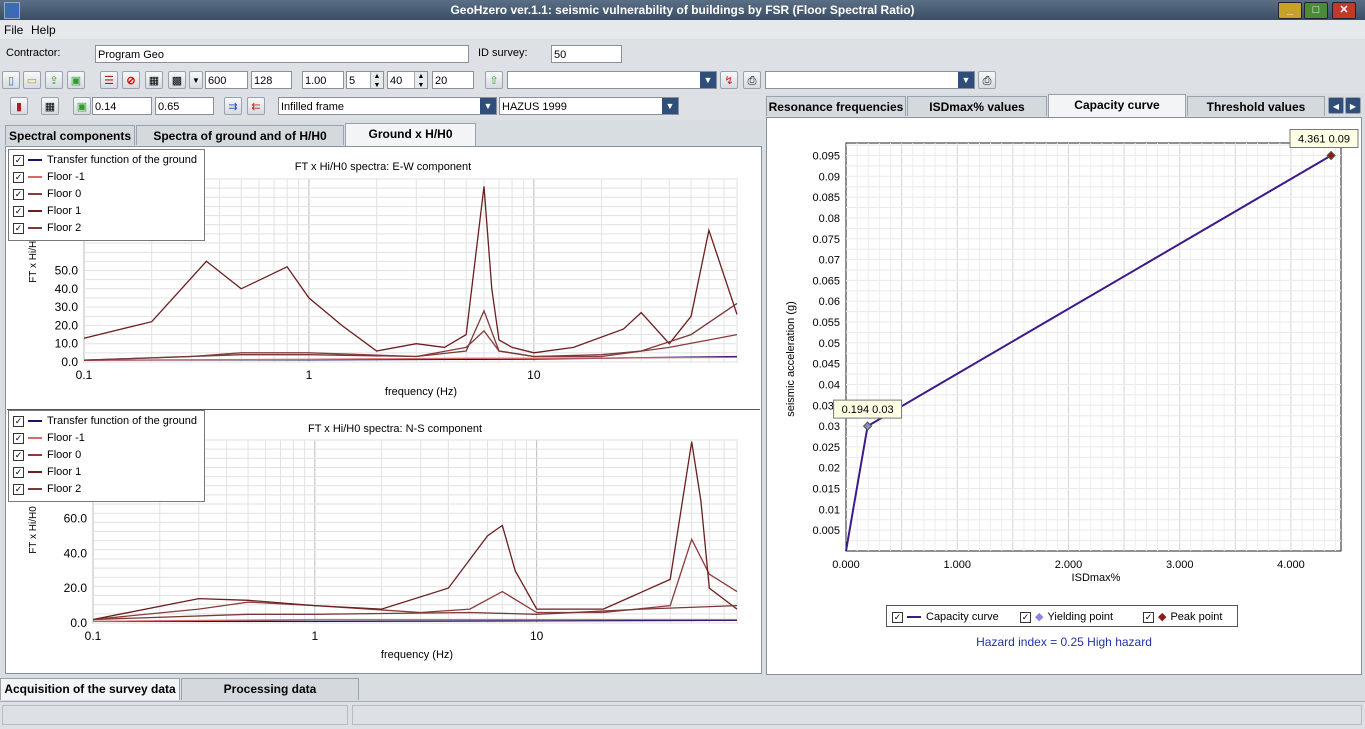 This screenshot has height=729, width=1365. Describe the element at coordinates (175, 715) in the screenshot. I see `status-cell-left` at that location.